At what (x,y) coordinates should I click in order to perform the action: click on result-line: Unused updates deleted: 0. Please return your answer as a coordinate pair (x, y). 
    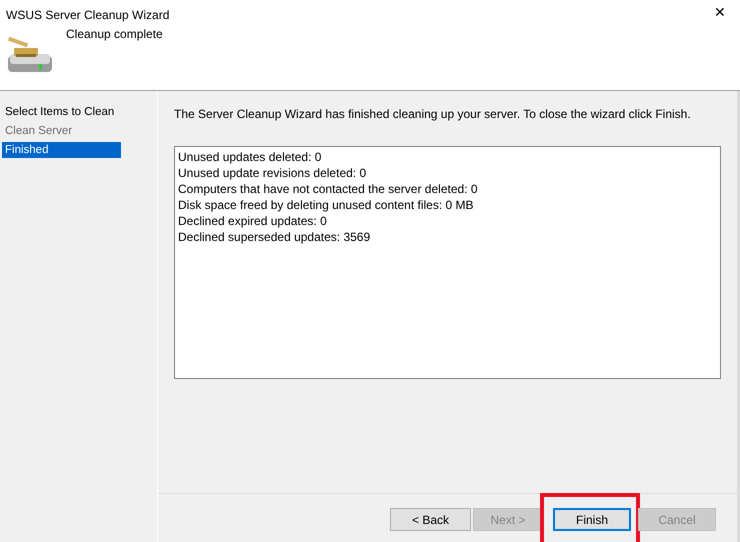
    Looking at the image, I should click on (250, 157).